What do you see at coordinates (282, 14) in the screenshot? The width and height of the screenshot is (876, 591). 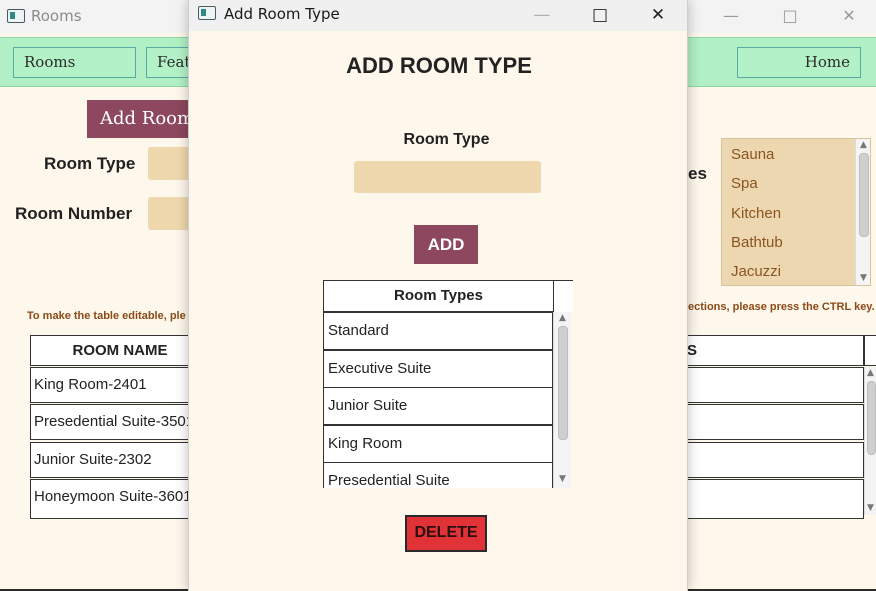 I see `dialog-title: Add Room Type` at bounding box center [282, 14].